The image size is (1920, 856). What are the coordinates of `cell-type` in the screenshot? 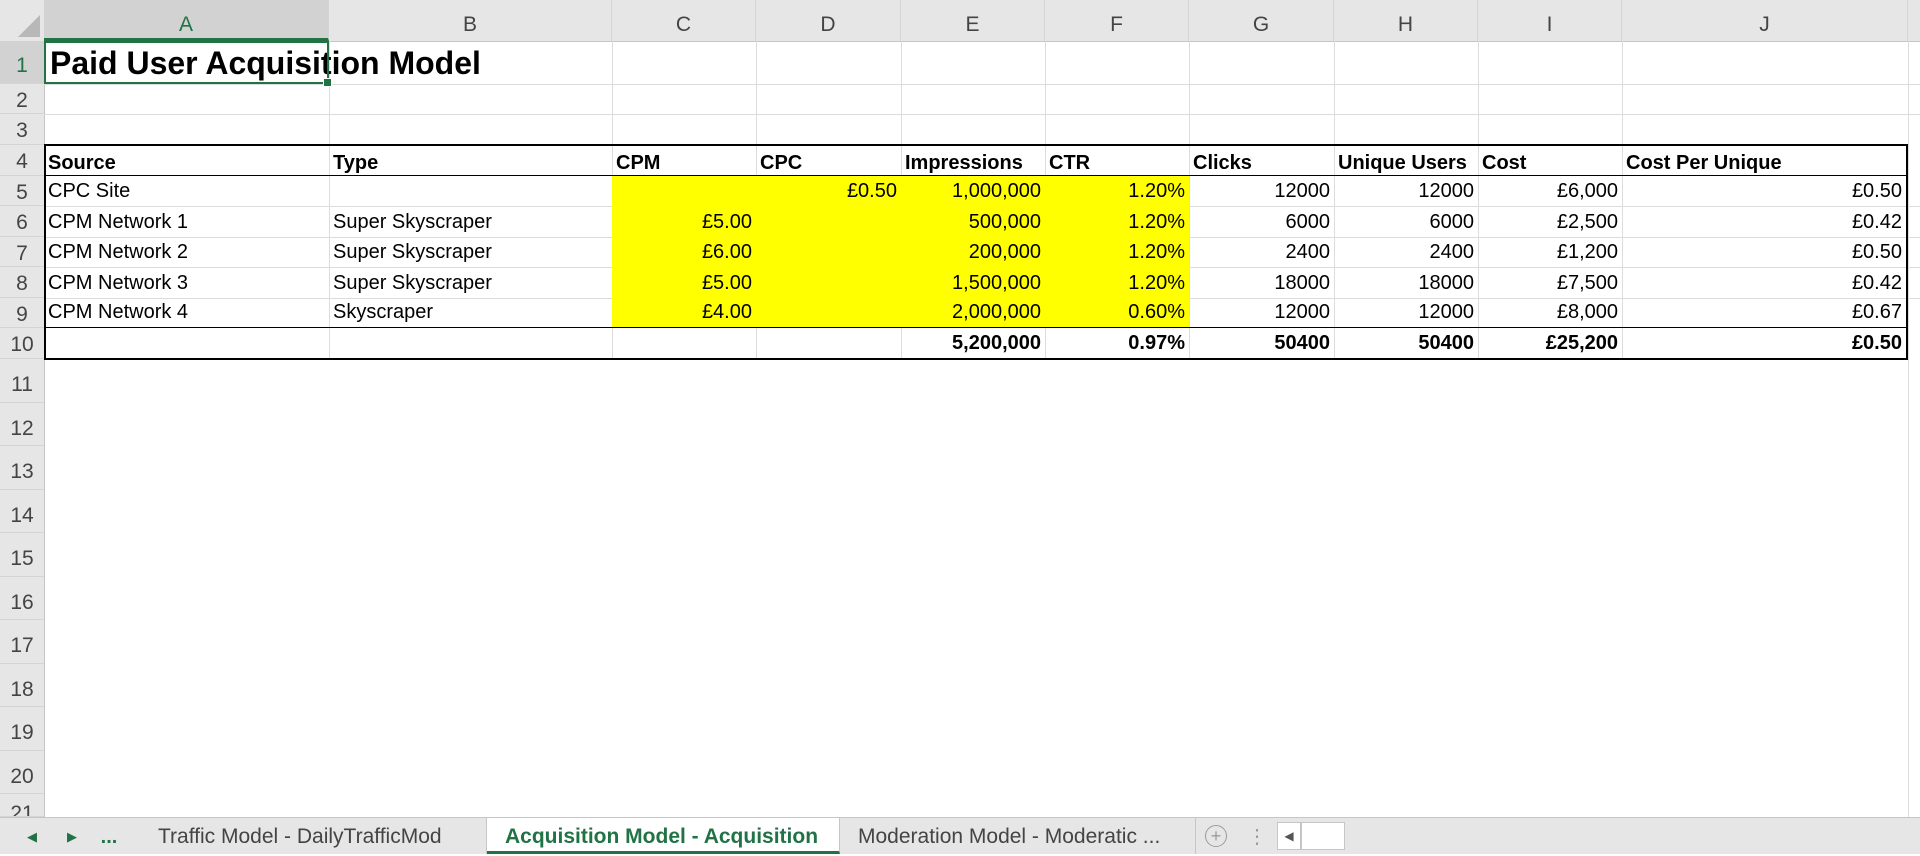 It's located at (470, 191).